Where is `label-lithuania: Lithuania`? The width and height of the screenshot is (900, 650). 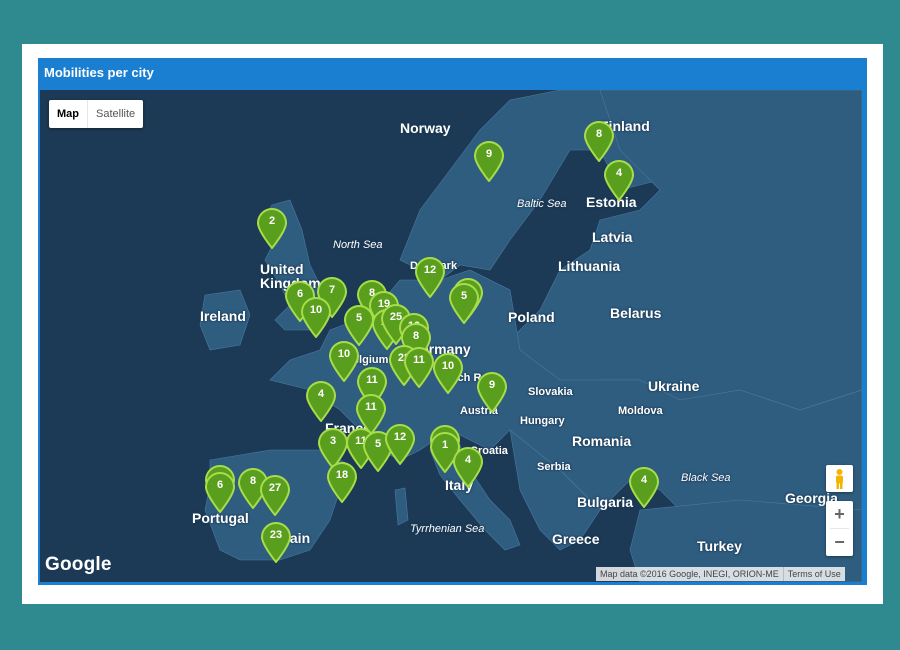
label-lithuania: Lithuania is located at coordinates (589, 266).